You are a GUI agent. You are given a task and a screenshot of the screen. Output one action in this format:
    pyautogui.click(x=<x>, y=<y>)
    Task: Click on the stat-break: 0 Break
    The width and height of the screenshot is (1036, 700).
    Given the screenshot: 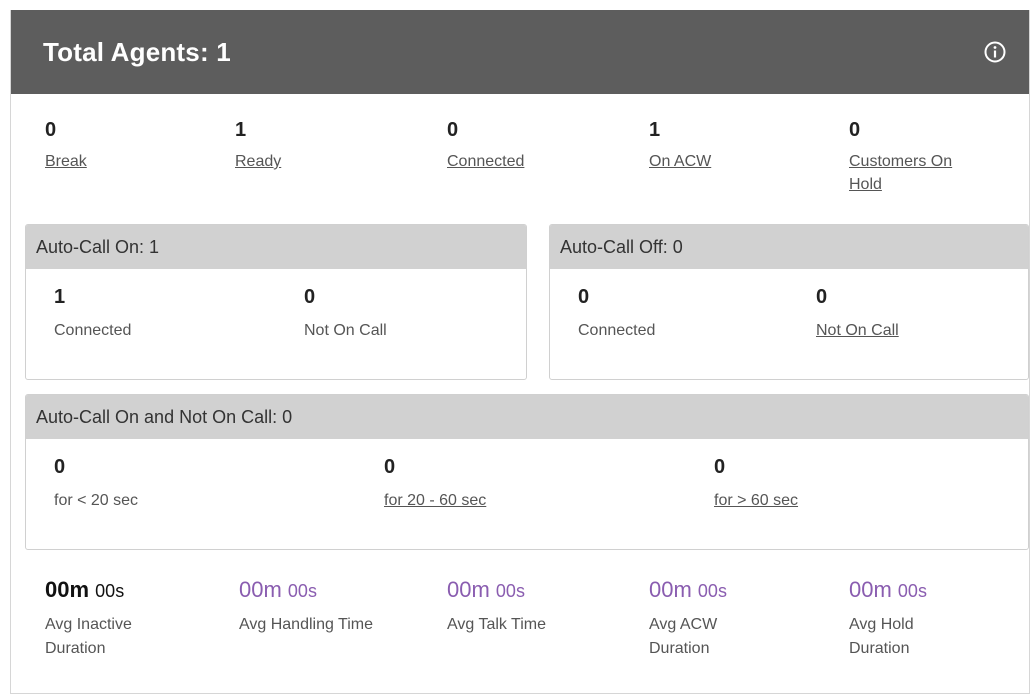 What is the action you would take?
    pyautogui.click(x=66, y=145)
    